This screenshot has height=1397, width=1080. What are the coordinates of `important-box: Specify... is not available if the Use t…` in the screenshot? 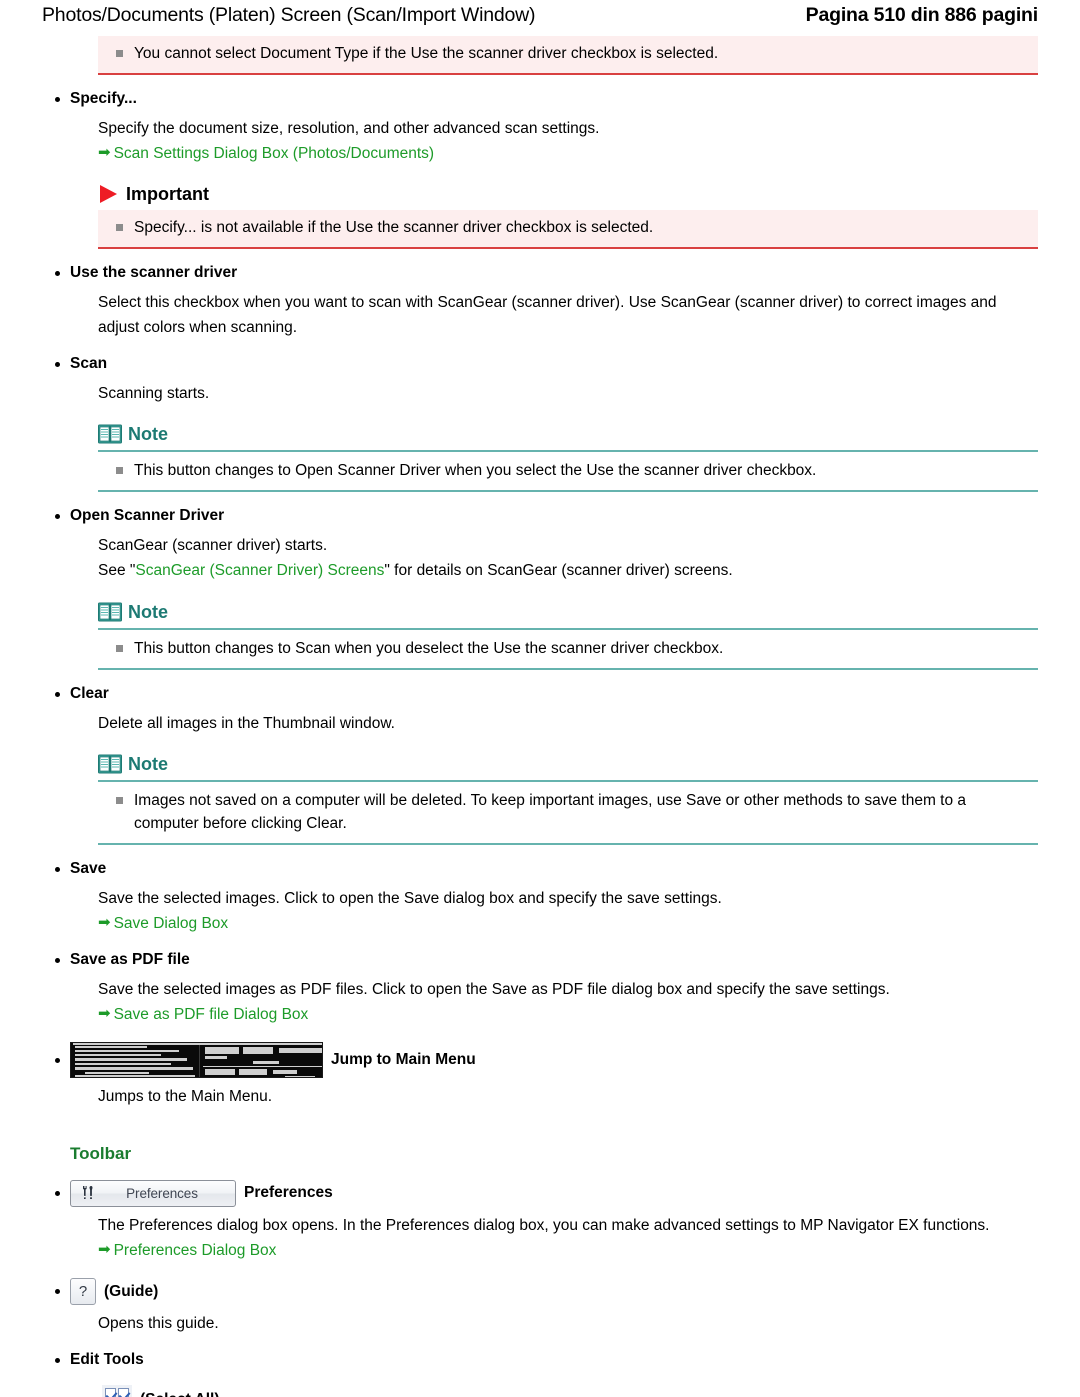 It's located at (568, 229).